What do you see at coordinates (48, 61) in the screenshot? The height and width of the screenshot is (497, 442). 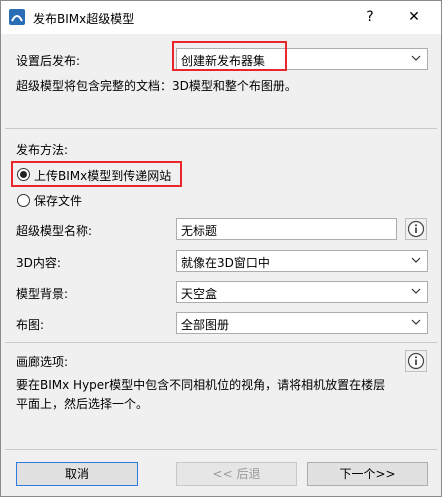 I see `publish-settings-label: 设置后发布:` at bounding box center [48, 61].